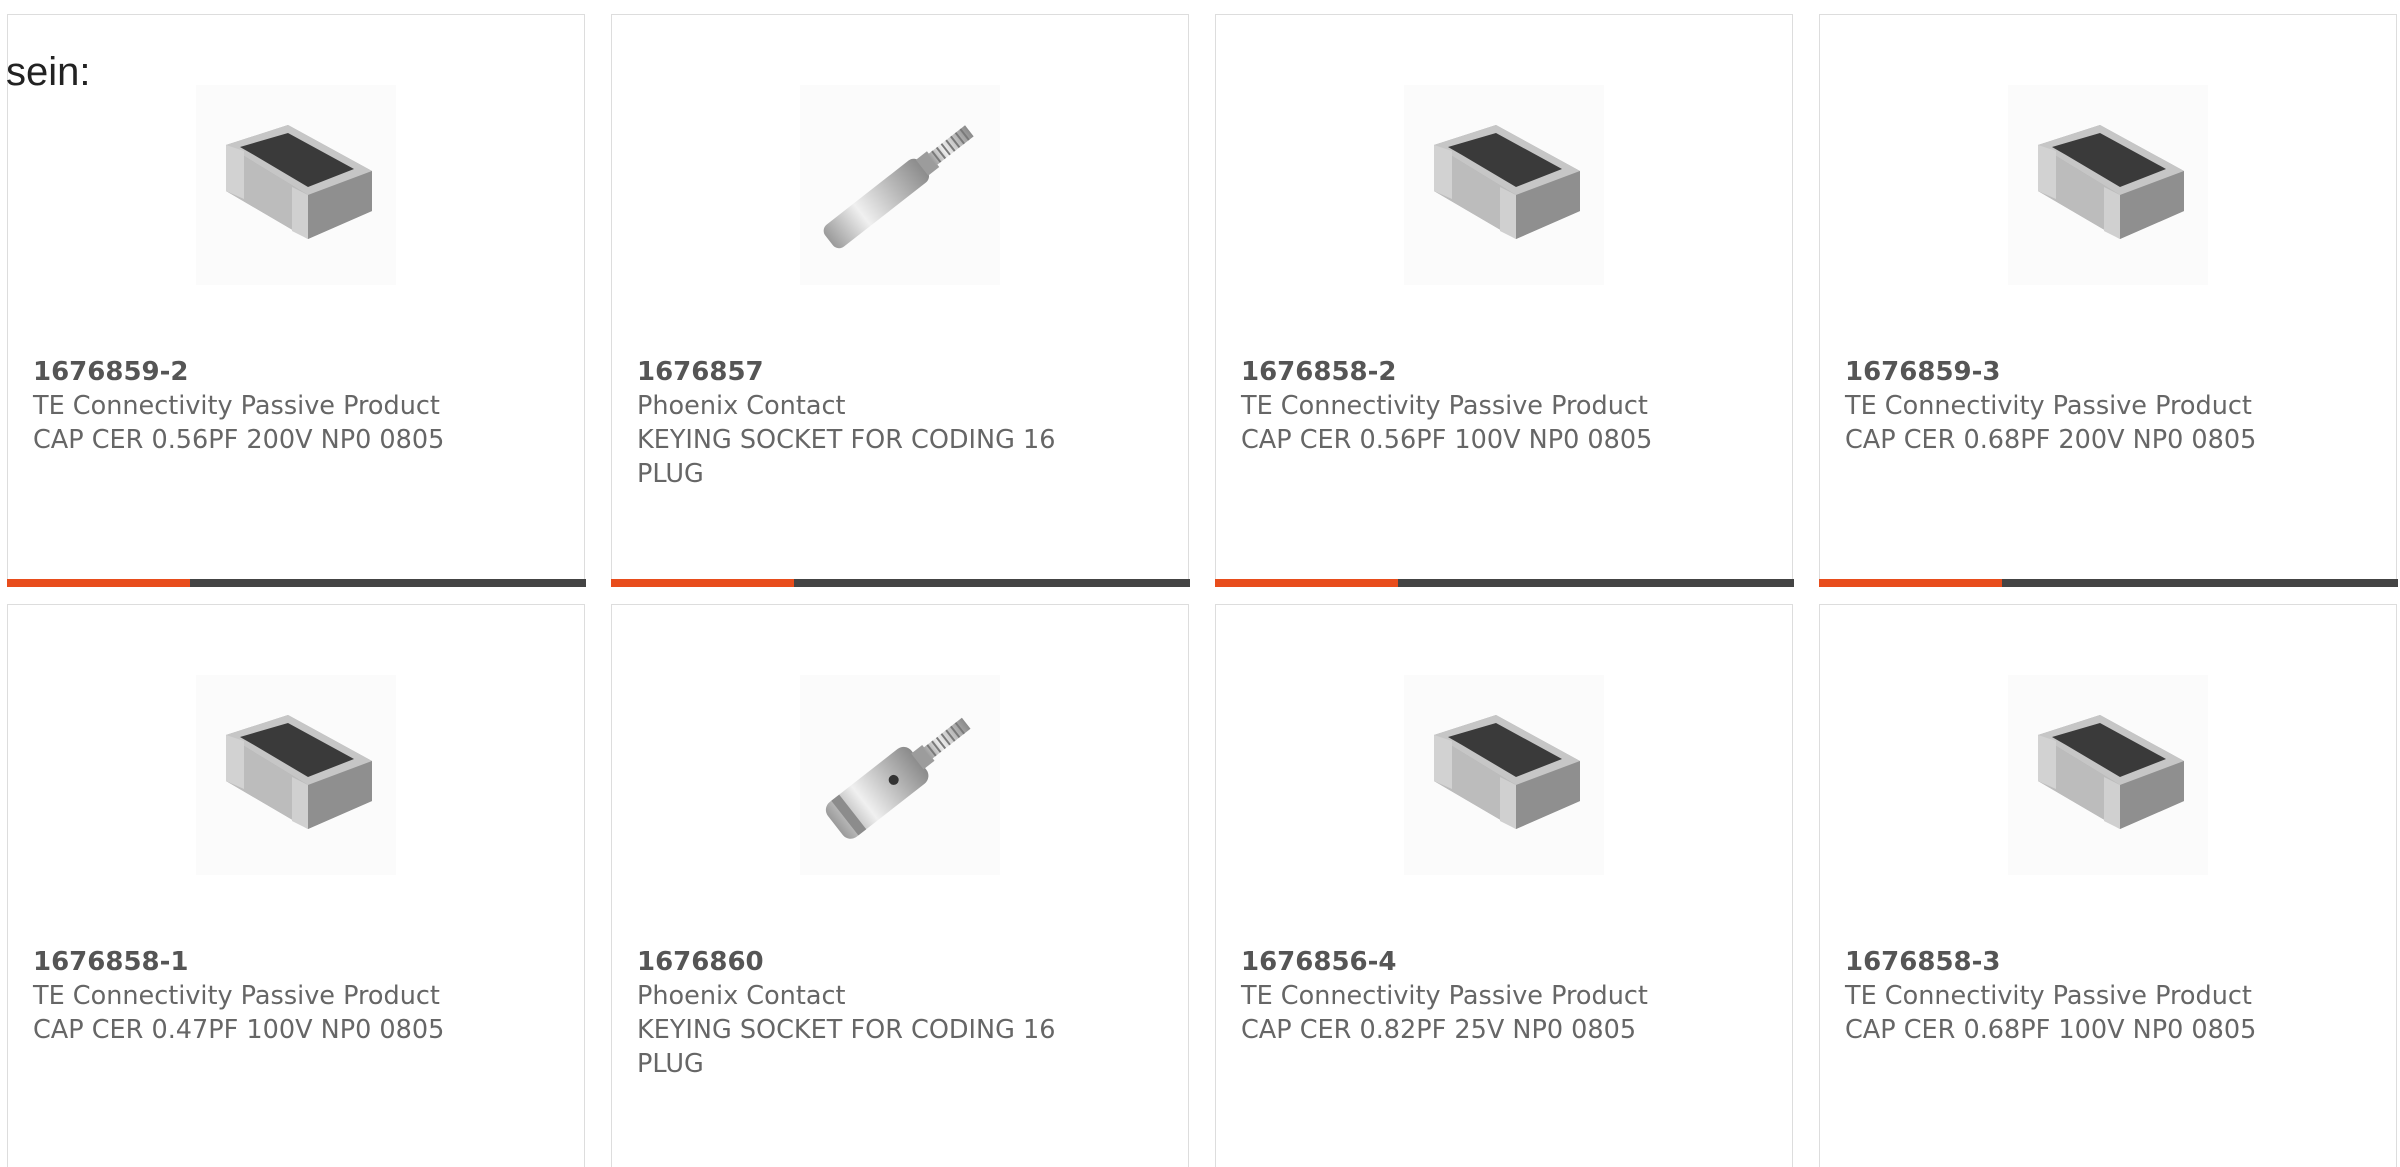 The image size is (2400, 1167). I want to click on intro-text: sein:, so click(48, 72).